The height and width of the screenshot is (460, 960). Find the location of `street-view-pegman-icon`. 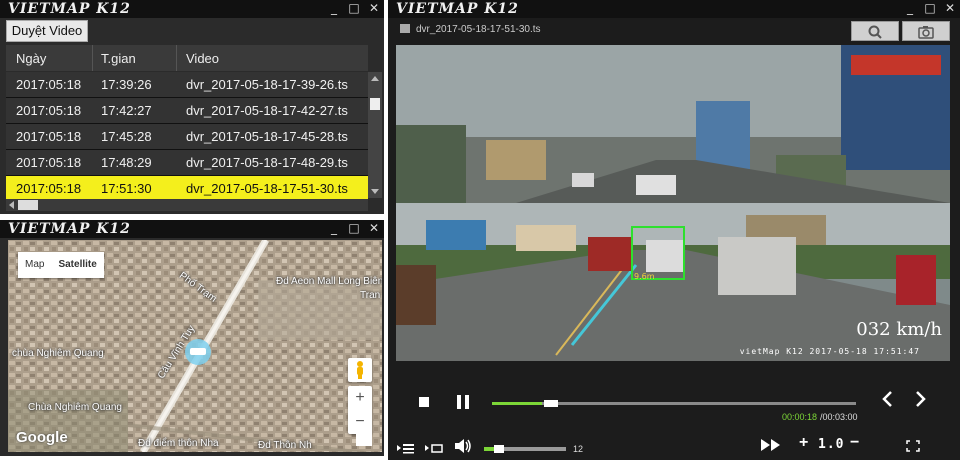

street-view-pegman-icon is located at coordinates (360, 370).